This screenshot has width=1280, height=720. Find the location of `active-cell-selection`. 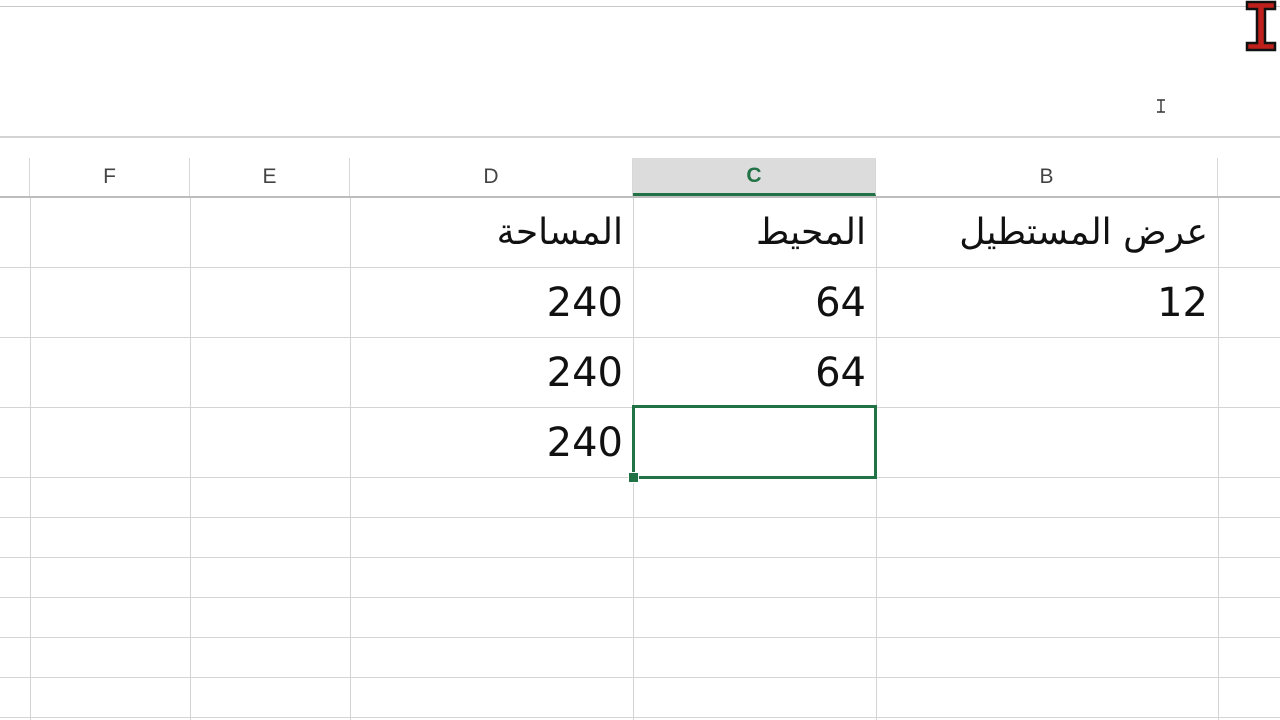

active-cell-selection is located at coordinates (754, 442).